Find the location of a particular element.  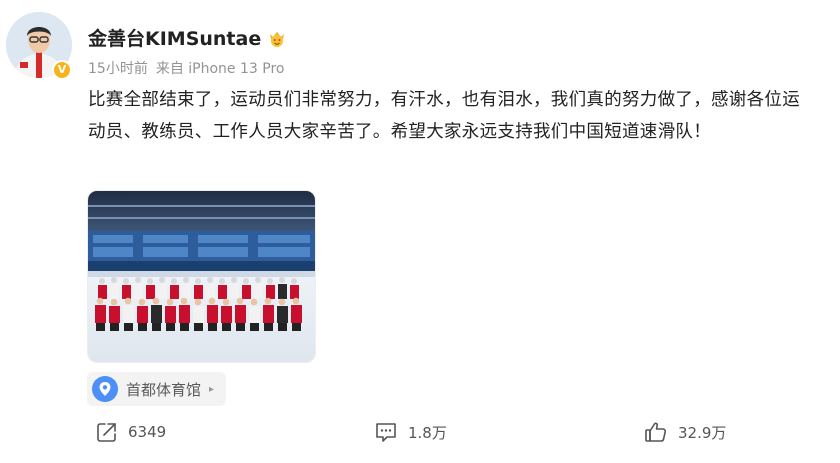

comment-count: 1.8万 is located at coordinates (427, 432).